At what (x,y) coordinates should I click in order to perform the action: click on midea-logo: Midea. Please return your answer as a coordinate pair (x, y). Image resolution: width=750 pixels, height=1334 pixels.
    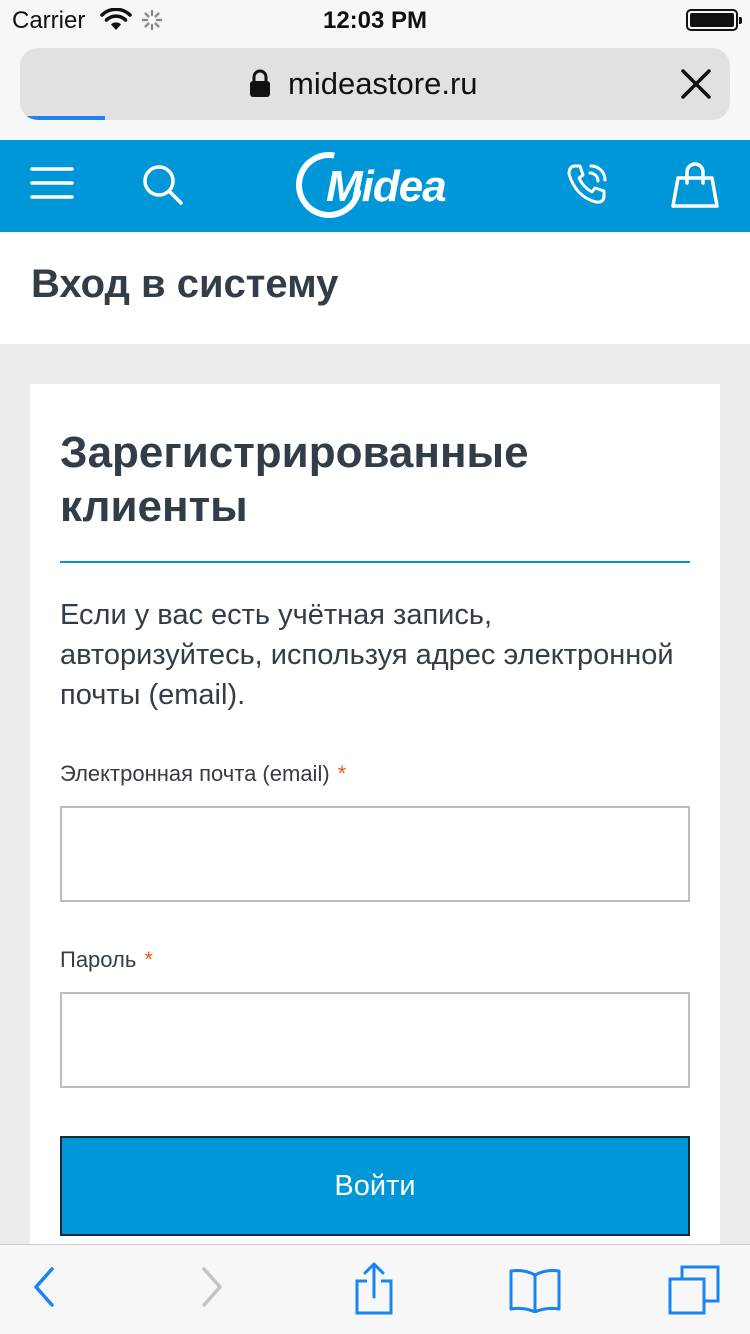
    Looking at the image, I should click on (372, 185).